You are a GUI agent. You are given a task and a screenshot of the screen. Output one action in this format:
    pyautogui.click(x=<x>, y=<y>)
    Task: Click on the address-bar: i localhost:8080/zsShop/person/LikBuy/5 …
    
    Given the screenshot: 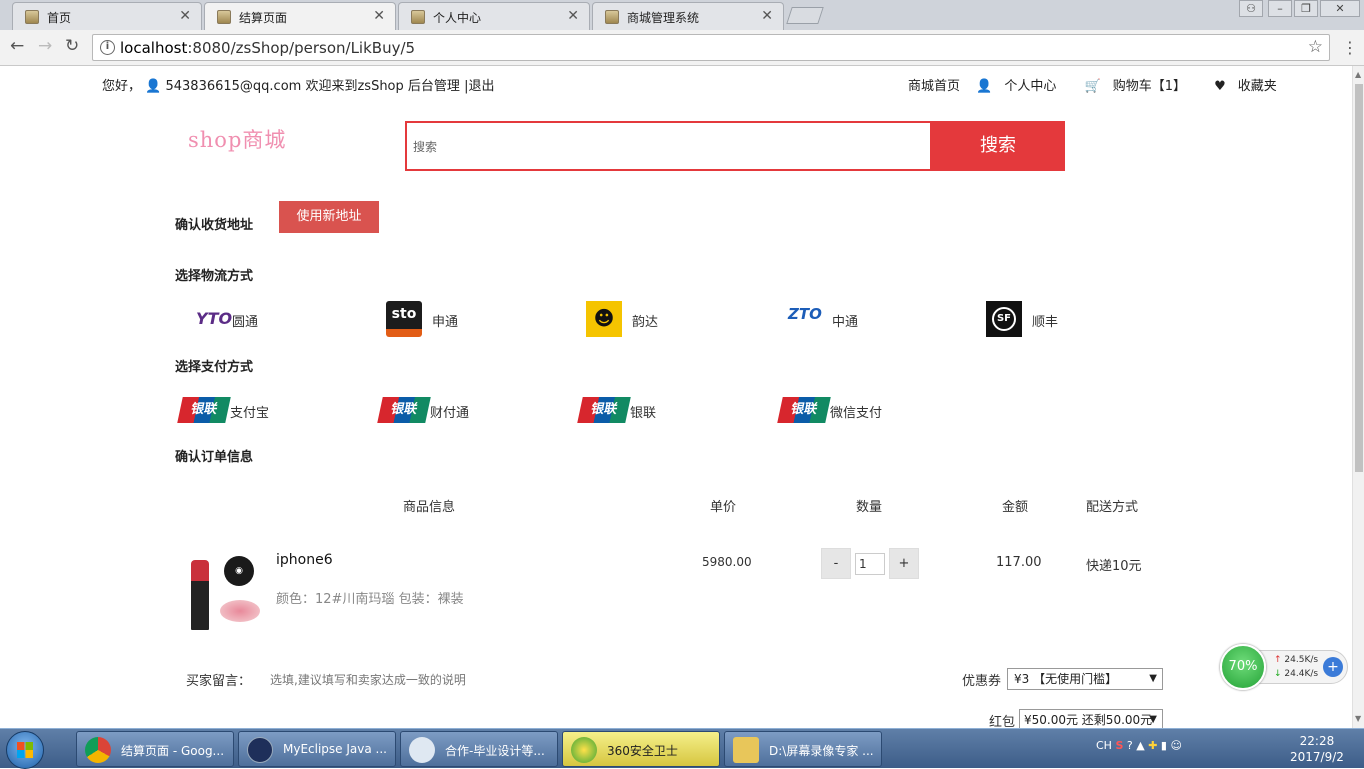 What is the action you would take?
    pyautogui.click(x=711, y=47)
    